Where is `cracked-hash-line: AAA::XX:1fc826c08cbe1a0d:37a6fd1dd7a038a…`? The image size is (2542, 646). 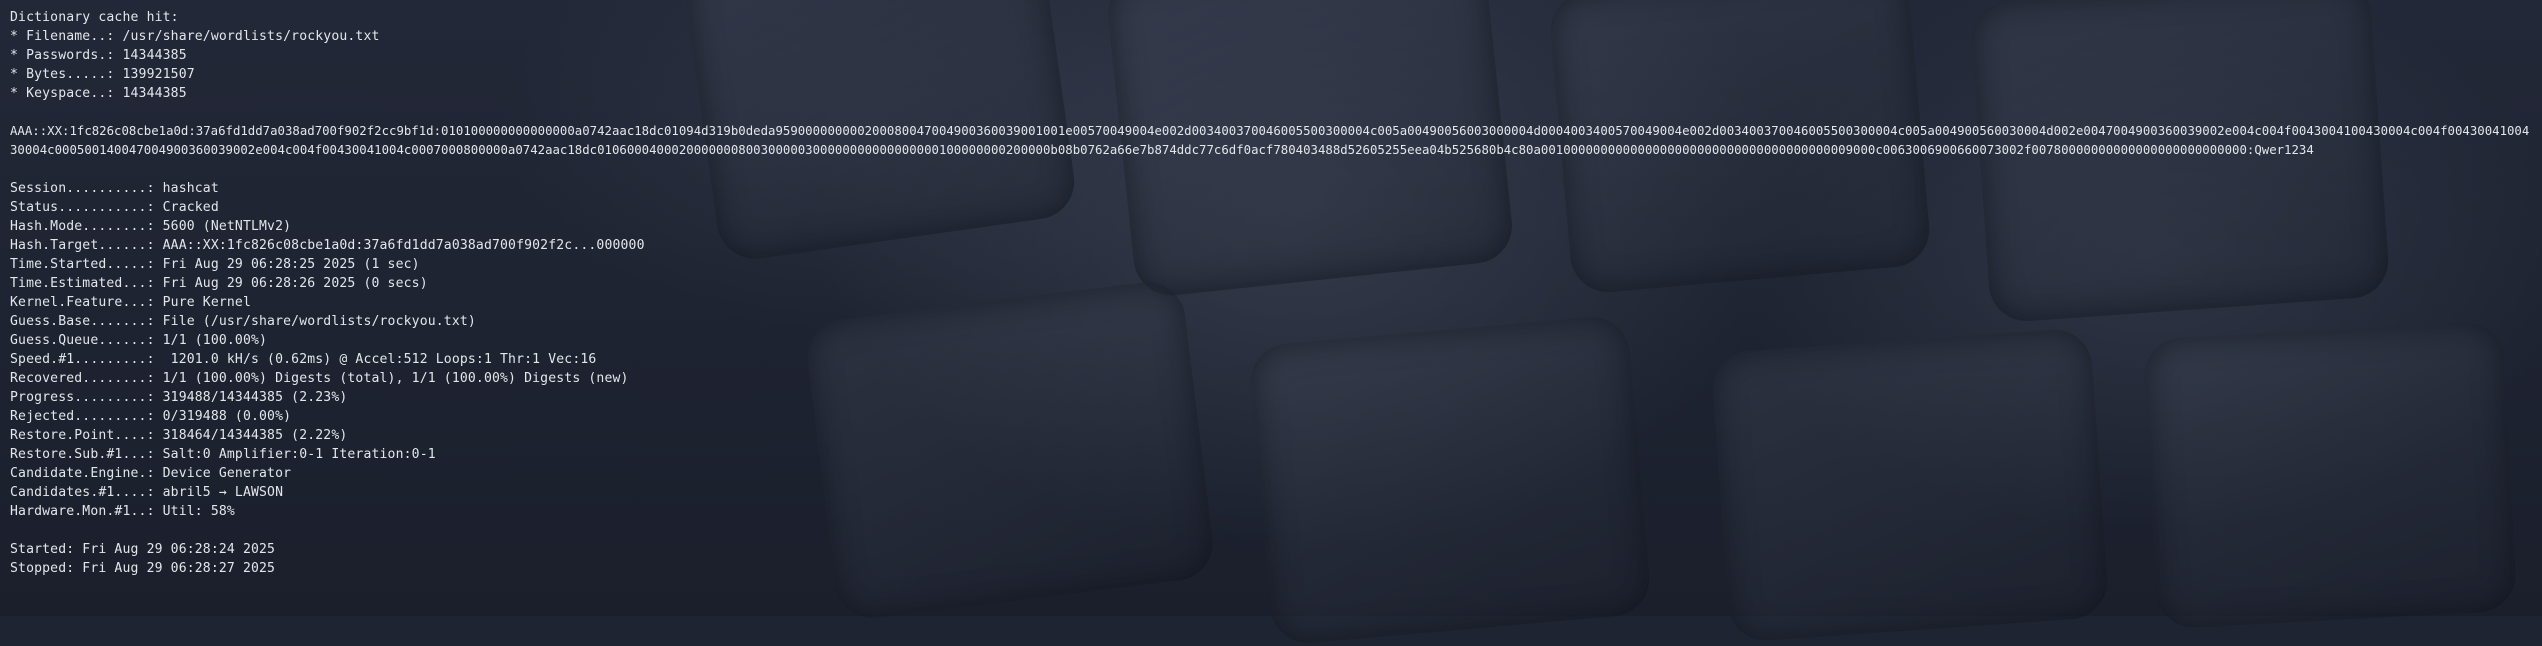
cracked-hash-line: AAA::XX:1fc826c08cbe1a0d:37a6fd1dd7a038a… is located at coordinates (1270, 140).